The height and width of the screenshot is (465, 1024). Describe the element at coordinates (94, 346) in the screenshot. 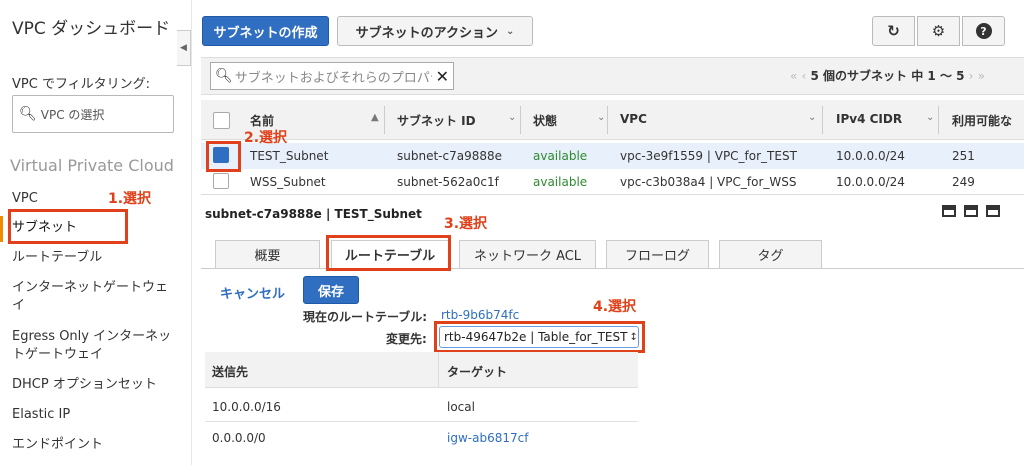

I see `sidebar-item-egress-only-gateways: Egress Only インターネットゲートウェイ` at that location.